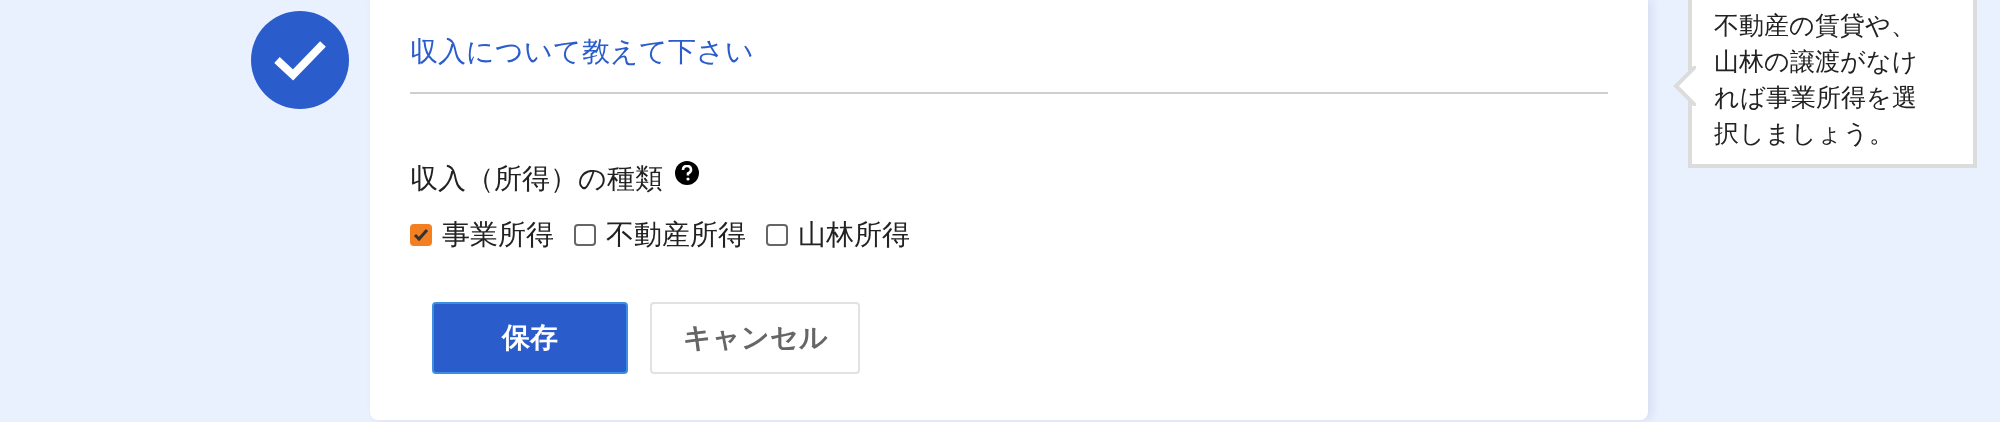  Describe the element at coordinates (1816, 80) in the screenshot. I see `tooltip-text: 不動産の賃貸や、山林の譲渡がなければ事業所得を選択しましょう。` at that location.